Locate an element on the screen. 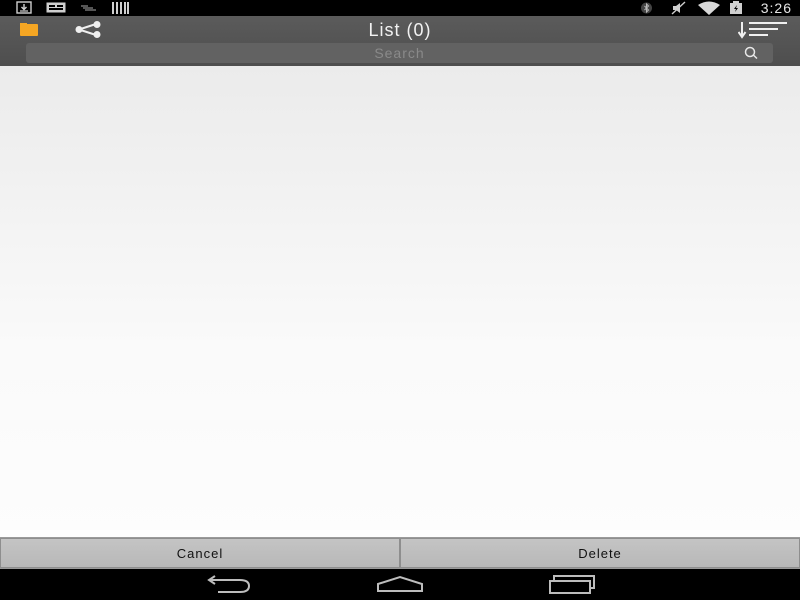  back-icon is located at coordinates (229, 584).